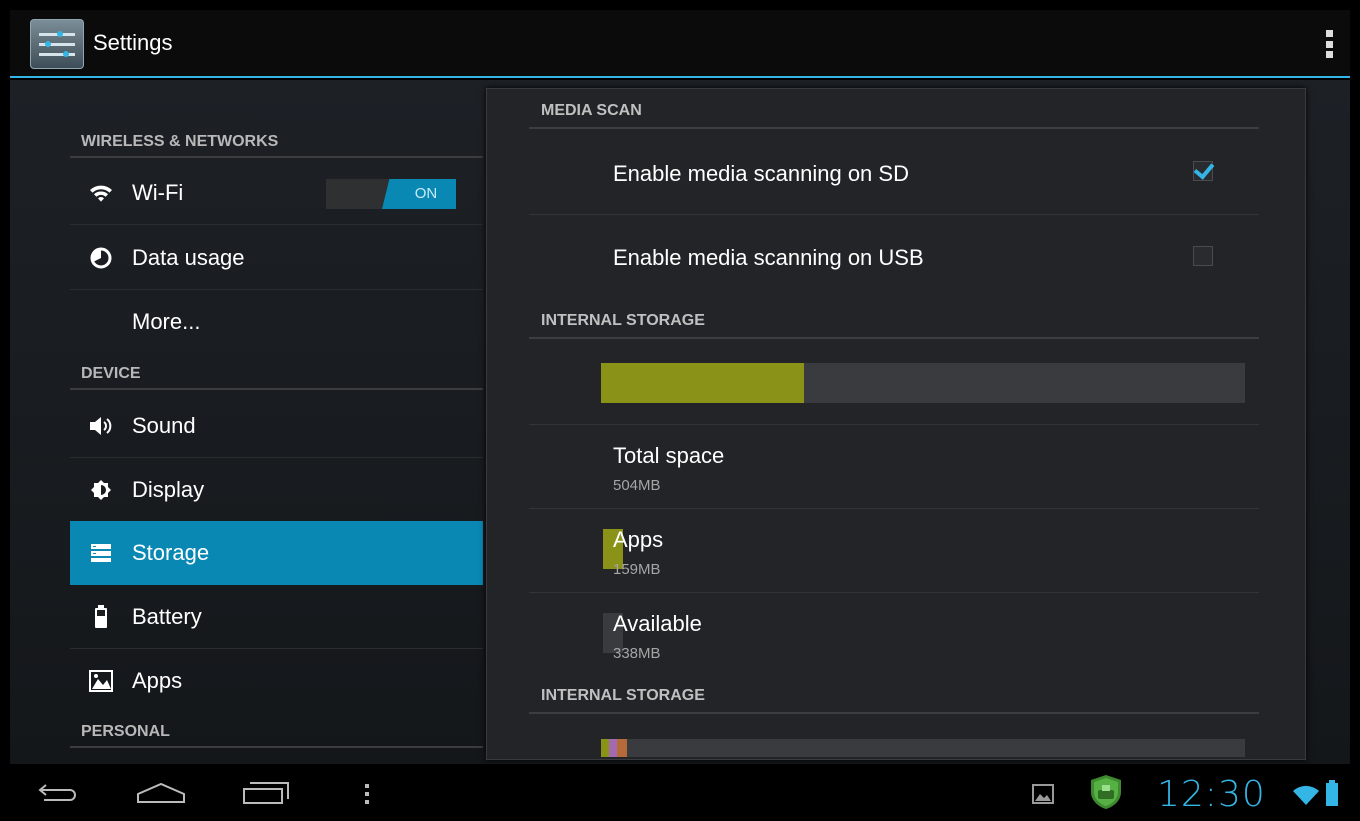 The height and width of the screenshot is (821, 1360). I want to click on sidebar-item-apps: Apps, so click(276, 681).